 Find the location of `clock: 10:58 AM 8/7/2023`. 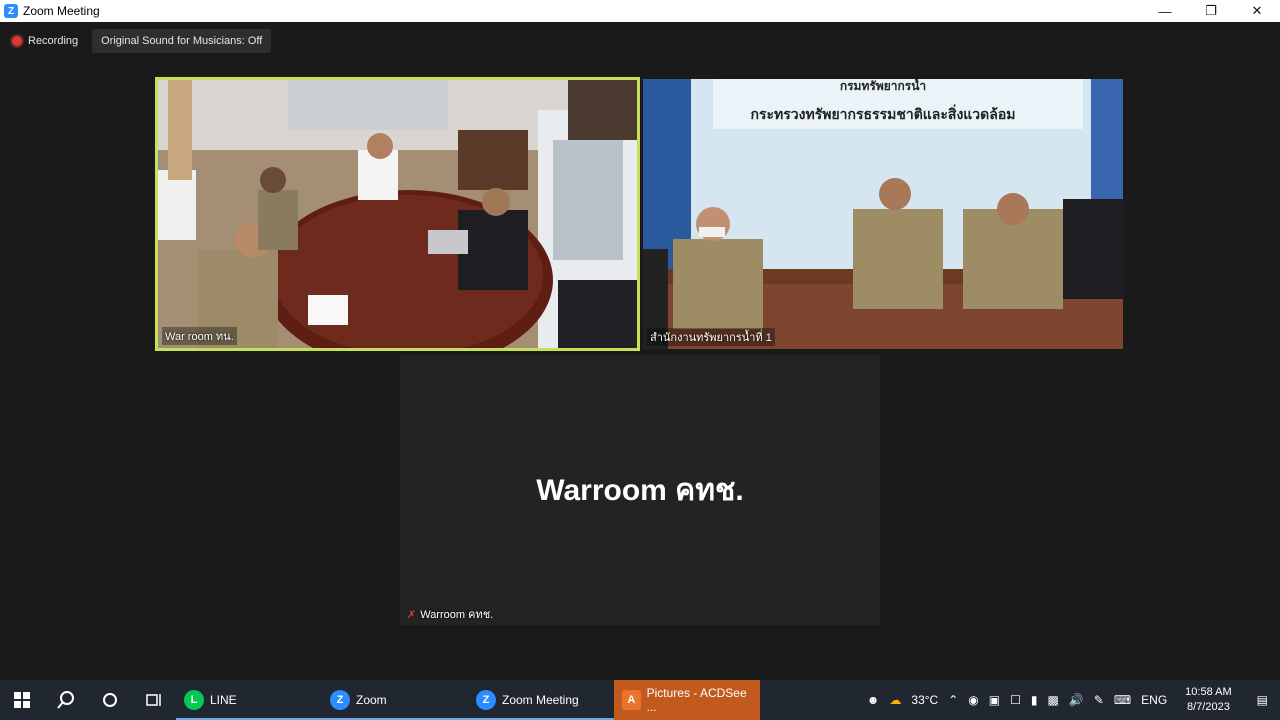

clock: 10:58 AM 8/7/2023 is located at coordinates (1208, 700).